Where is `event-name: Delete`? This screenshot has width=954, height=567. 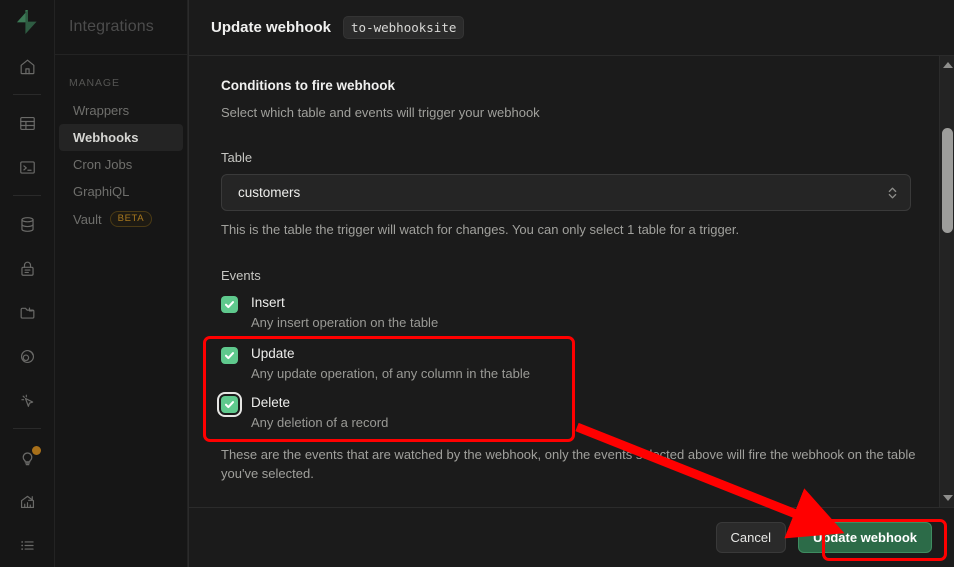 event-name: Delete is located at coordinates (271, 402).